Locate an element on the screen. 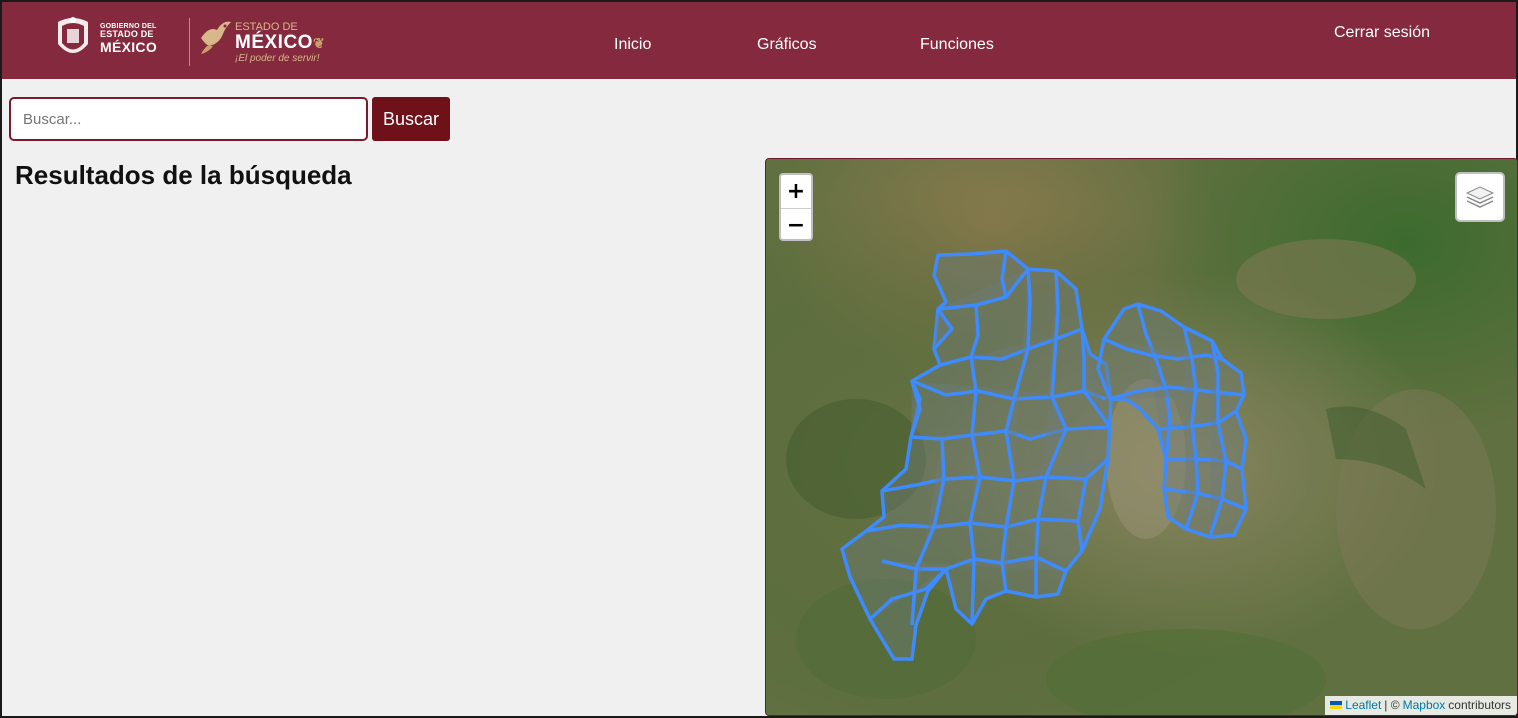  state-seal-icon is located at coordinates (73, 35).